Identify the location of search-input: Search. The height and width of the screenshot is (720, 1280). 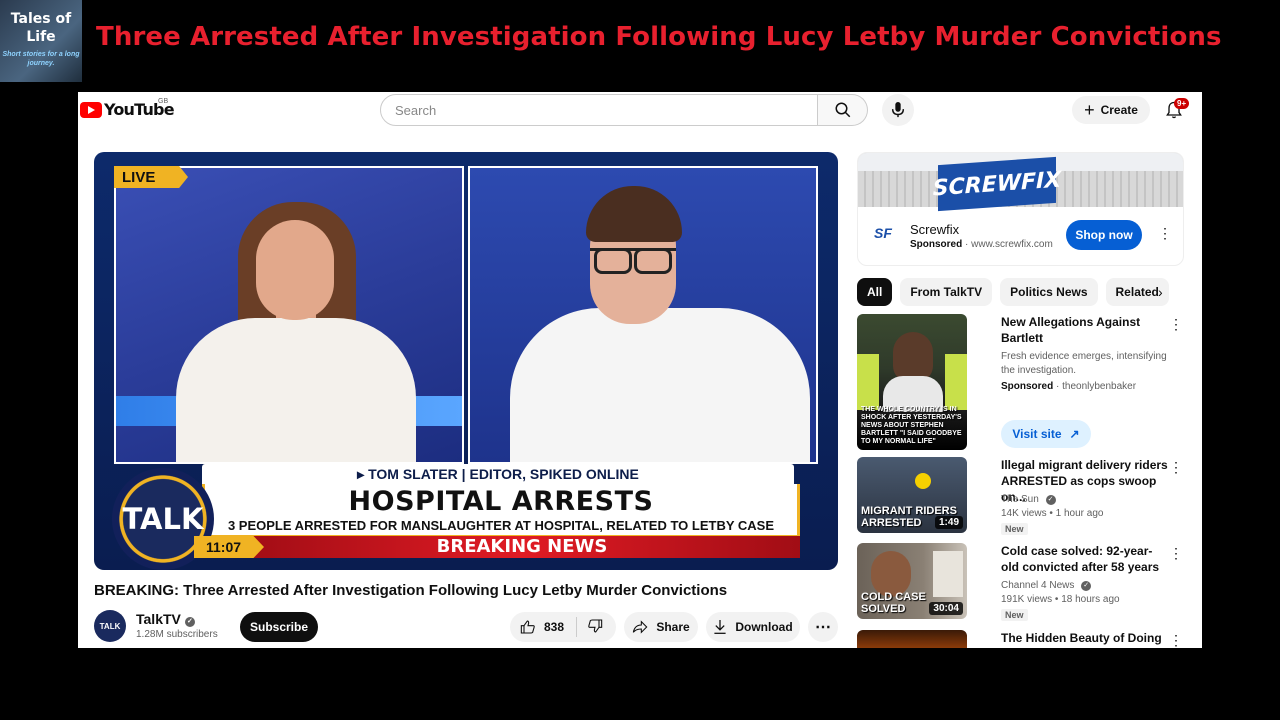
(599, 110).